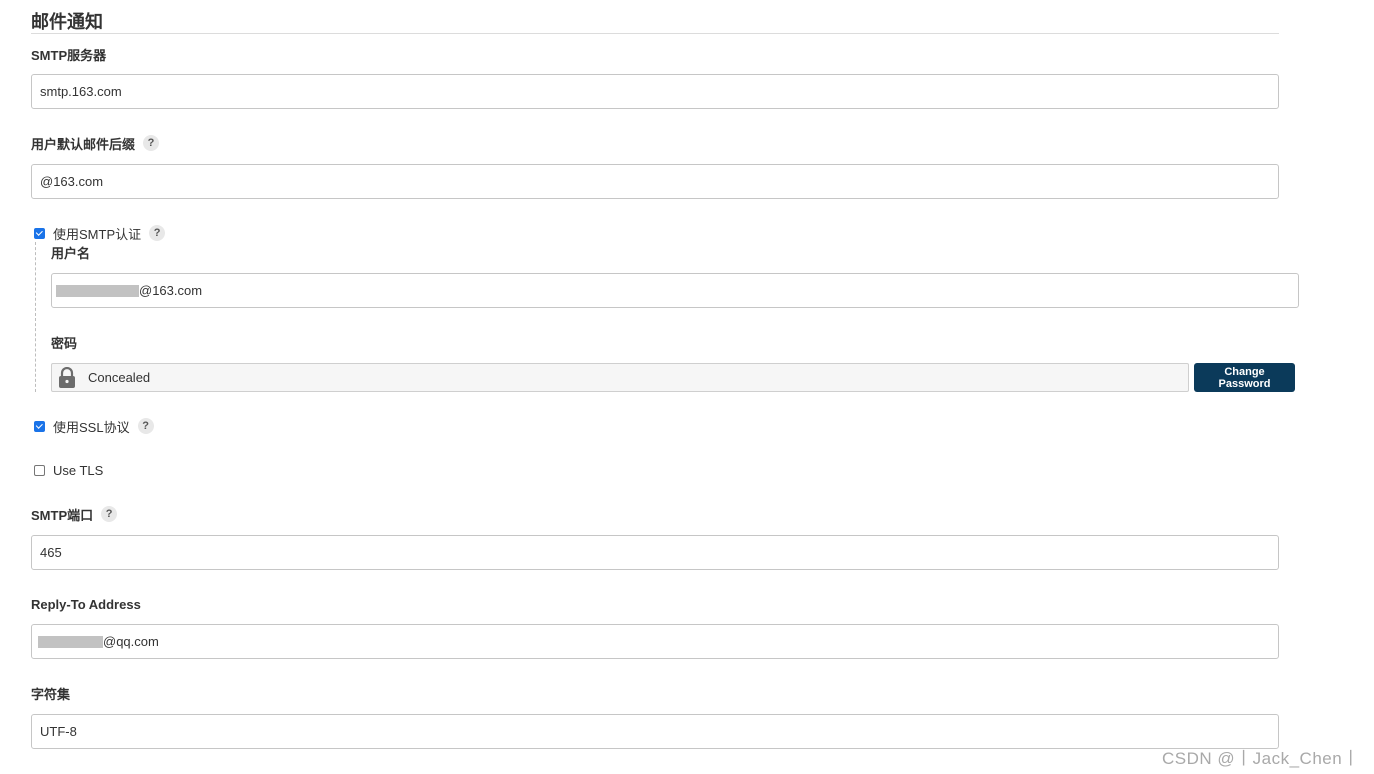 This screenshot has width=1374, height=774. I want to click on default-suffix-label: 用户默认邮件后缀 ?, so click(95, 143).